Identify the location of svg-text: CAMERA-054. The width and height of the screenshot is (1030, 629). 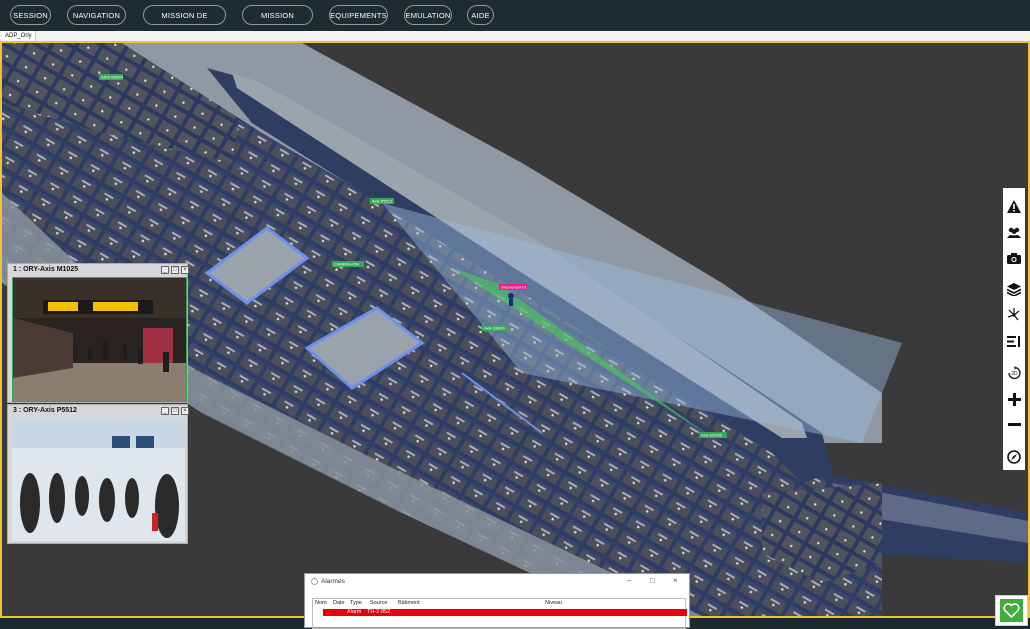
(347, 264).